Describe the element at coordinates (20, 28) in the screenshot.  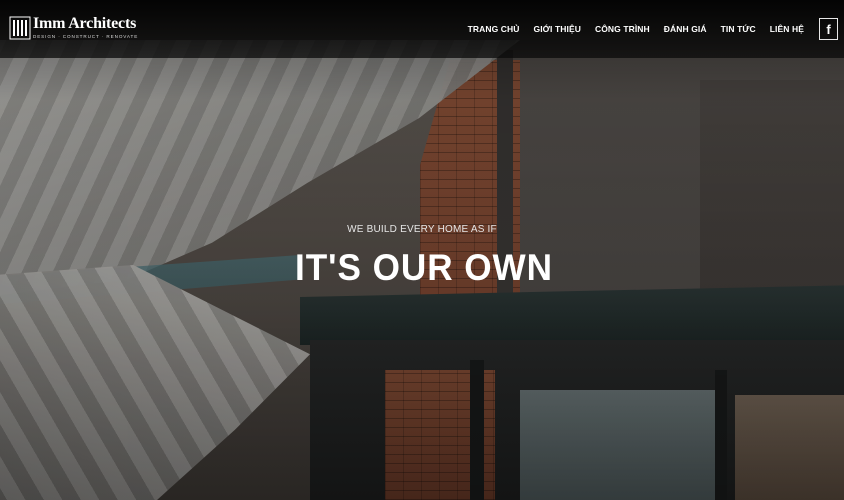
I see `logo-mark-icon` at that location.